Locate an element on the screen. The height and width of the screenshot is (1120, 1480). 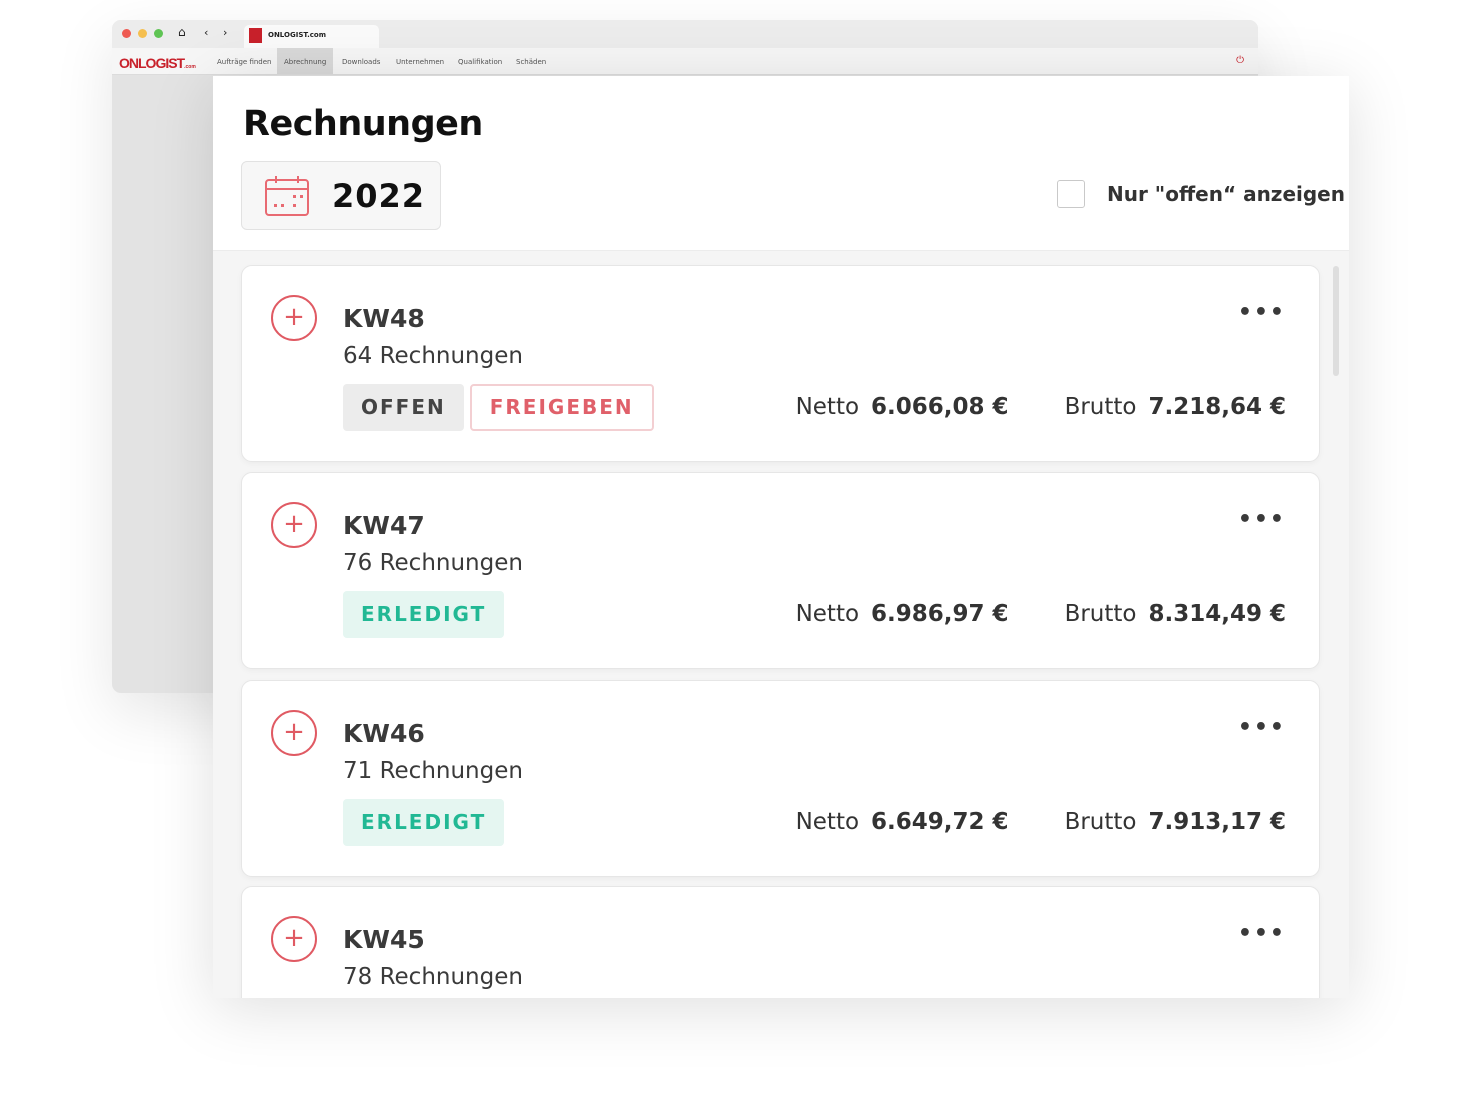
week-card-kw45: + KW45 78 Rechnungen ••• is located at coordinates (780, 942).